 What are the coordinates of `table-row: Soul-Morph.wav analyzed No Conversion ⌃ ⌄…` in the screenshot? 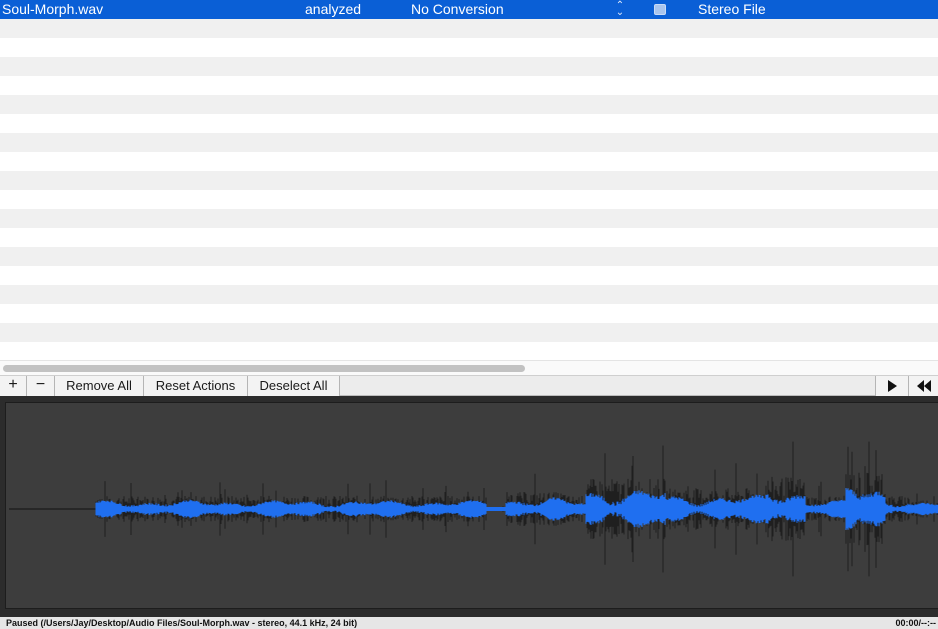 It's located at (469, 9).